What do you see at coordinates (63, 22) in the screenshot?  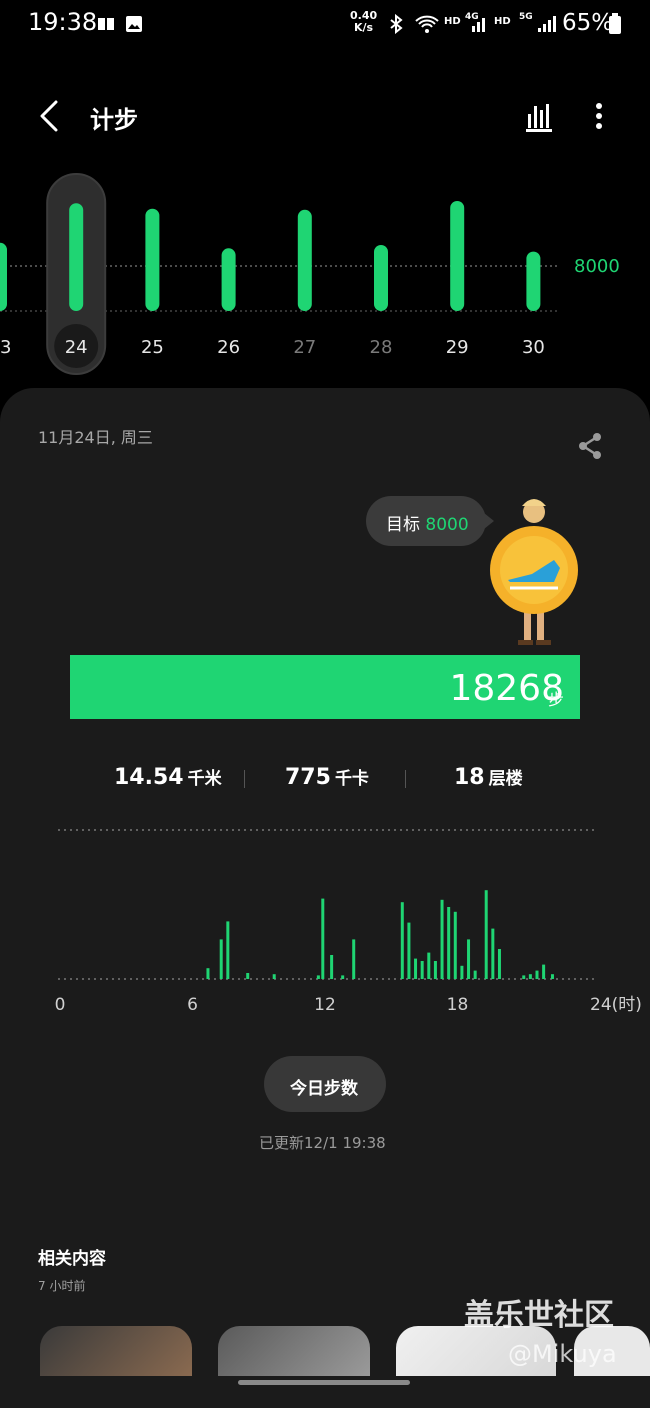 I see `status-time: 19:38` at bounding box center [63, 22].